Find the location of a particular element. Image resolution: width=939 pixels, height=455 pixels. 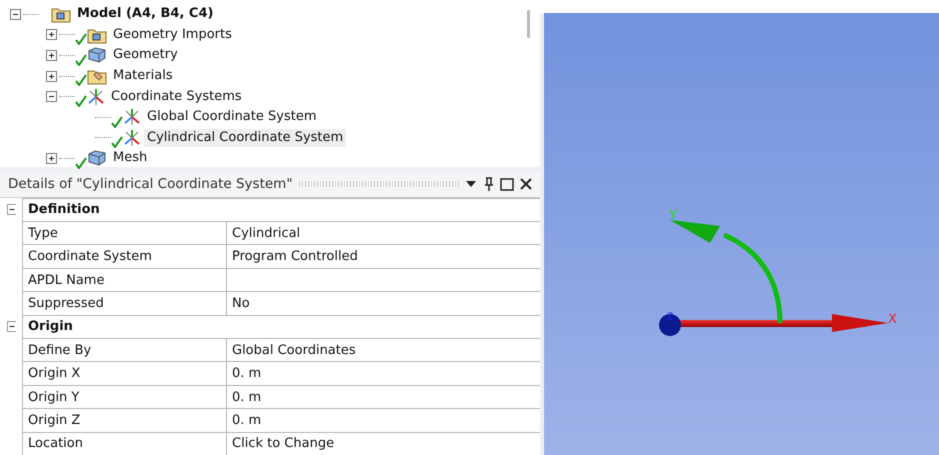

tree-item: Materials is located at coordinates (143, 76).